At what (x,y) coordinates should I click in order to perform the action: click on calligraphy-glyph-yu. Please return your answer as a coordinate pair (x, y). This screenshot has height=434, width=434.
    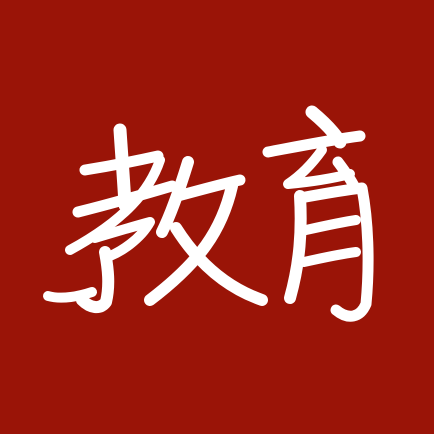
    Looking at the image, I should click on (318, 213).